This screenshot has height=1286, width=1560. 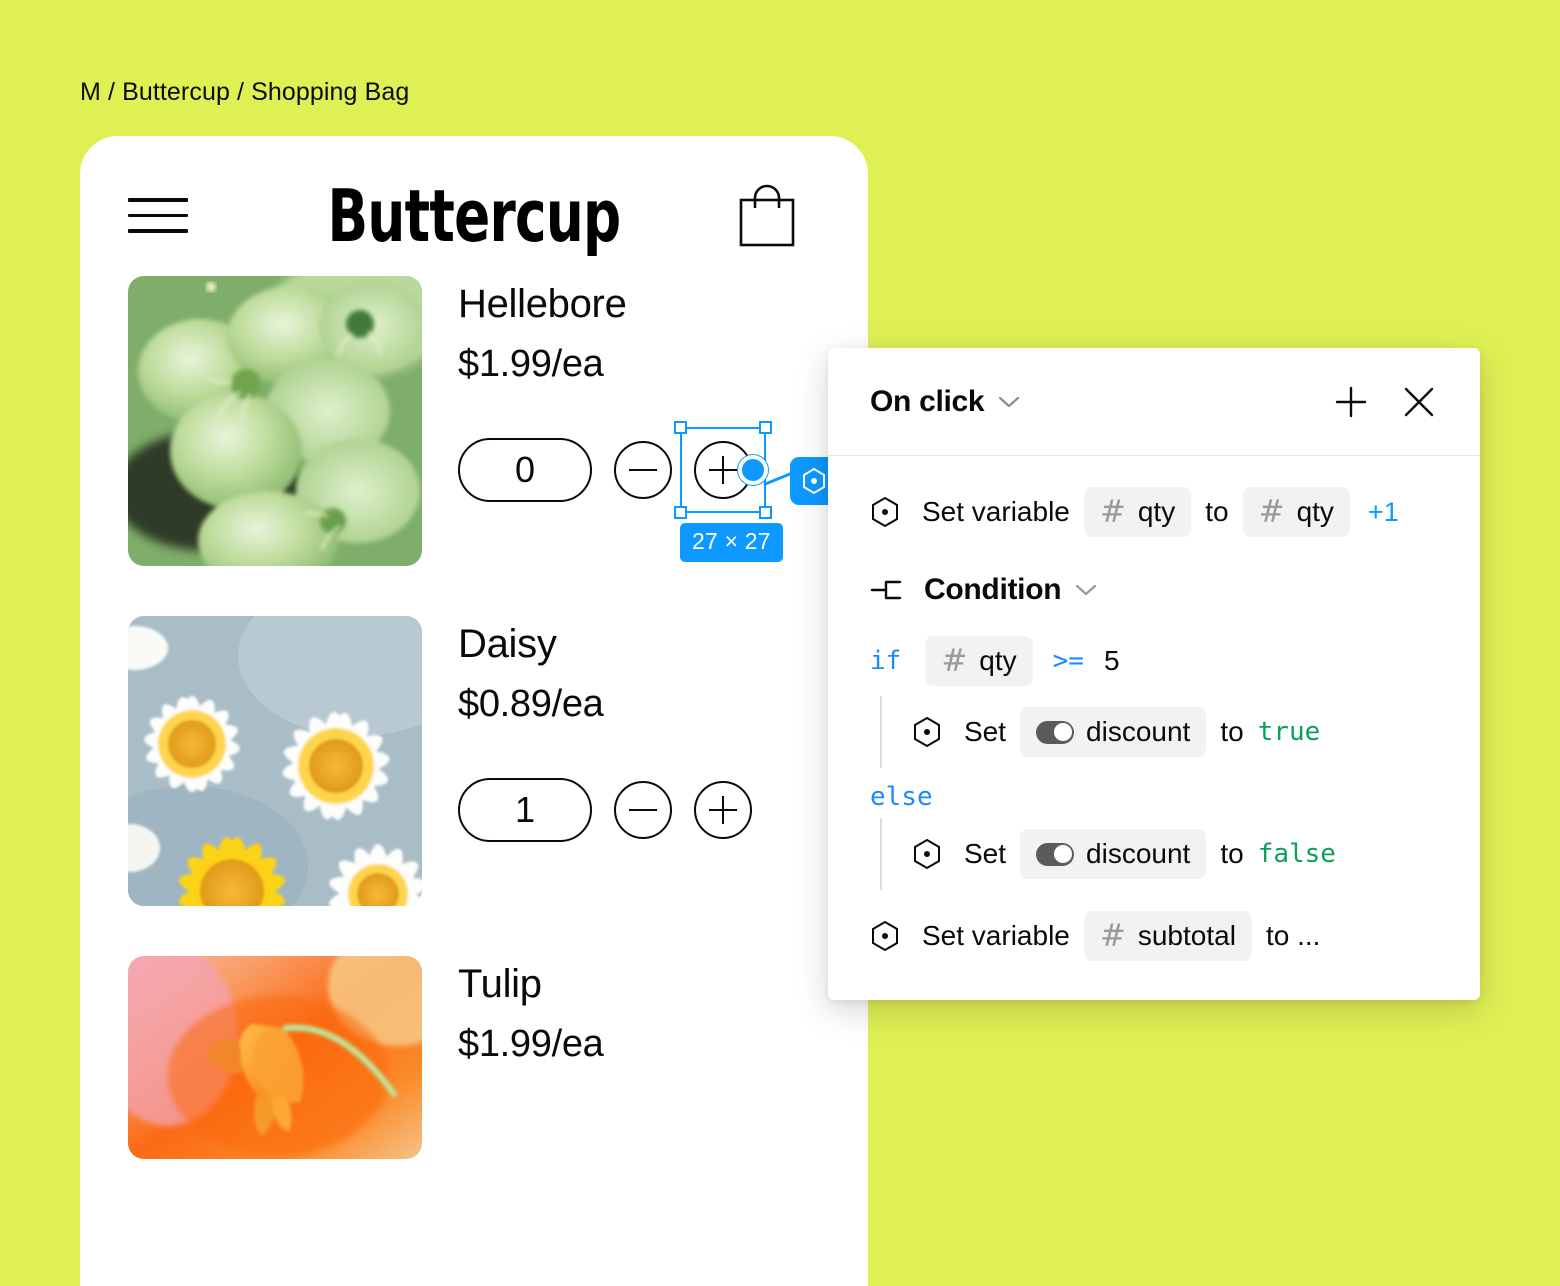 I want to click on product-info-tulip: Tulip $1.99/ea, so click(x=639, y=1057).